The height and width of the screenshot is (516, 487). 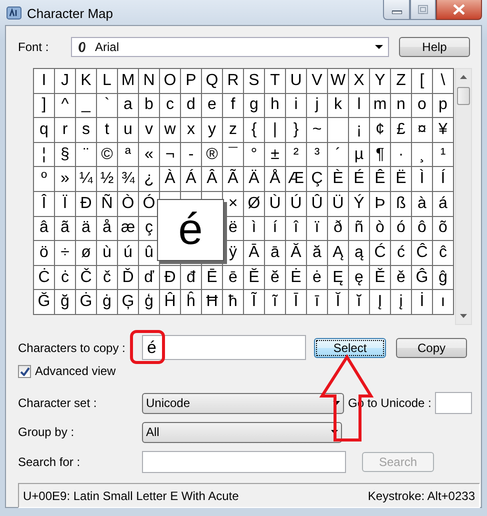 I want to click on character-cell: W, so click(x=338, y=81).